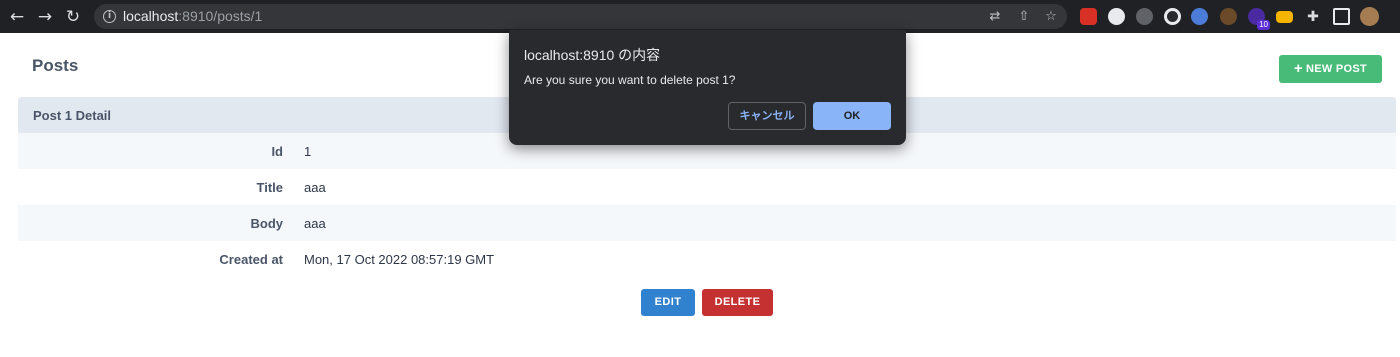 This screenshot has width=1400, height=357. What do you see at coordinates (1284, 17) in the screenshot?
I see `extension-yellow-icon` at bounding box center [1284, 17].